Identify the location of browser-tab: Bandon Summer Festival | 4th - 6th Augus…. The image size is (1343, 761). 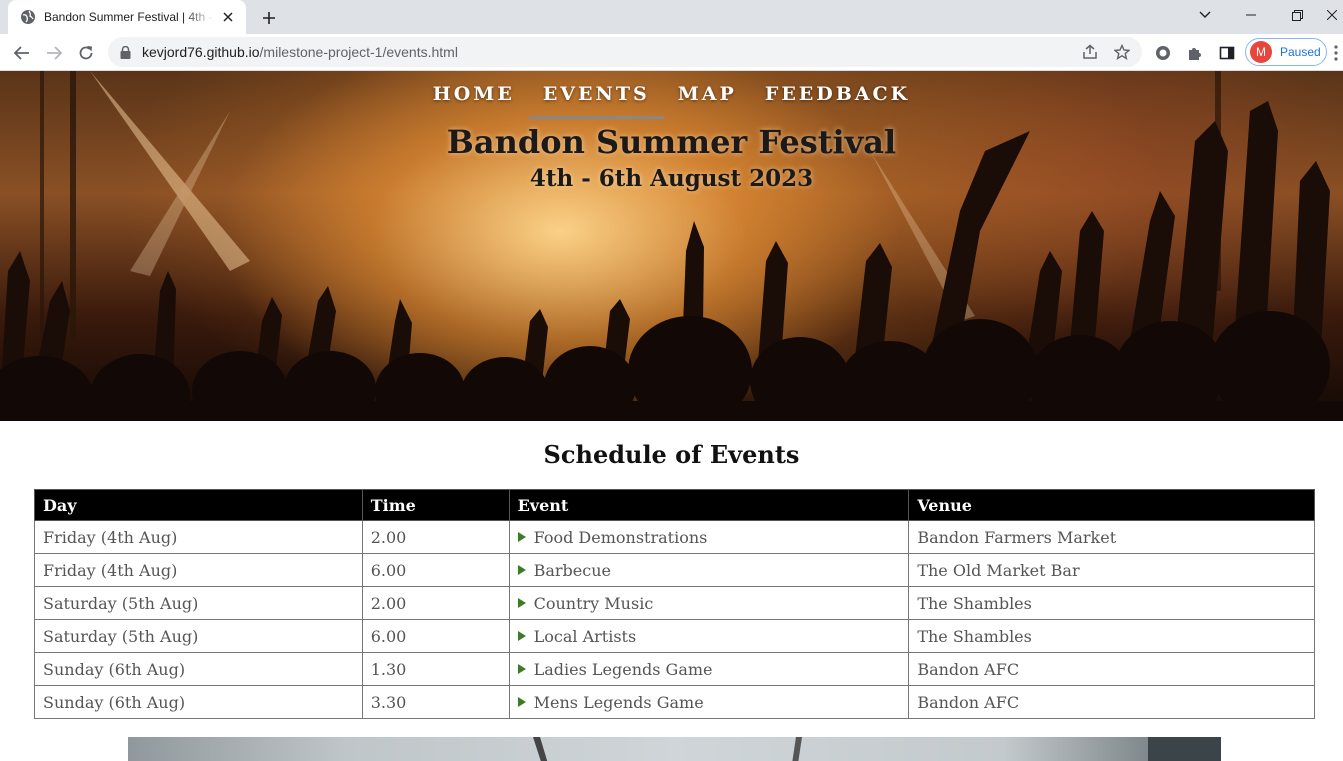
(127, 17).